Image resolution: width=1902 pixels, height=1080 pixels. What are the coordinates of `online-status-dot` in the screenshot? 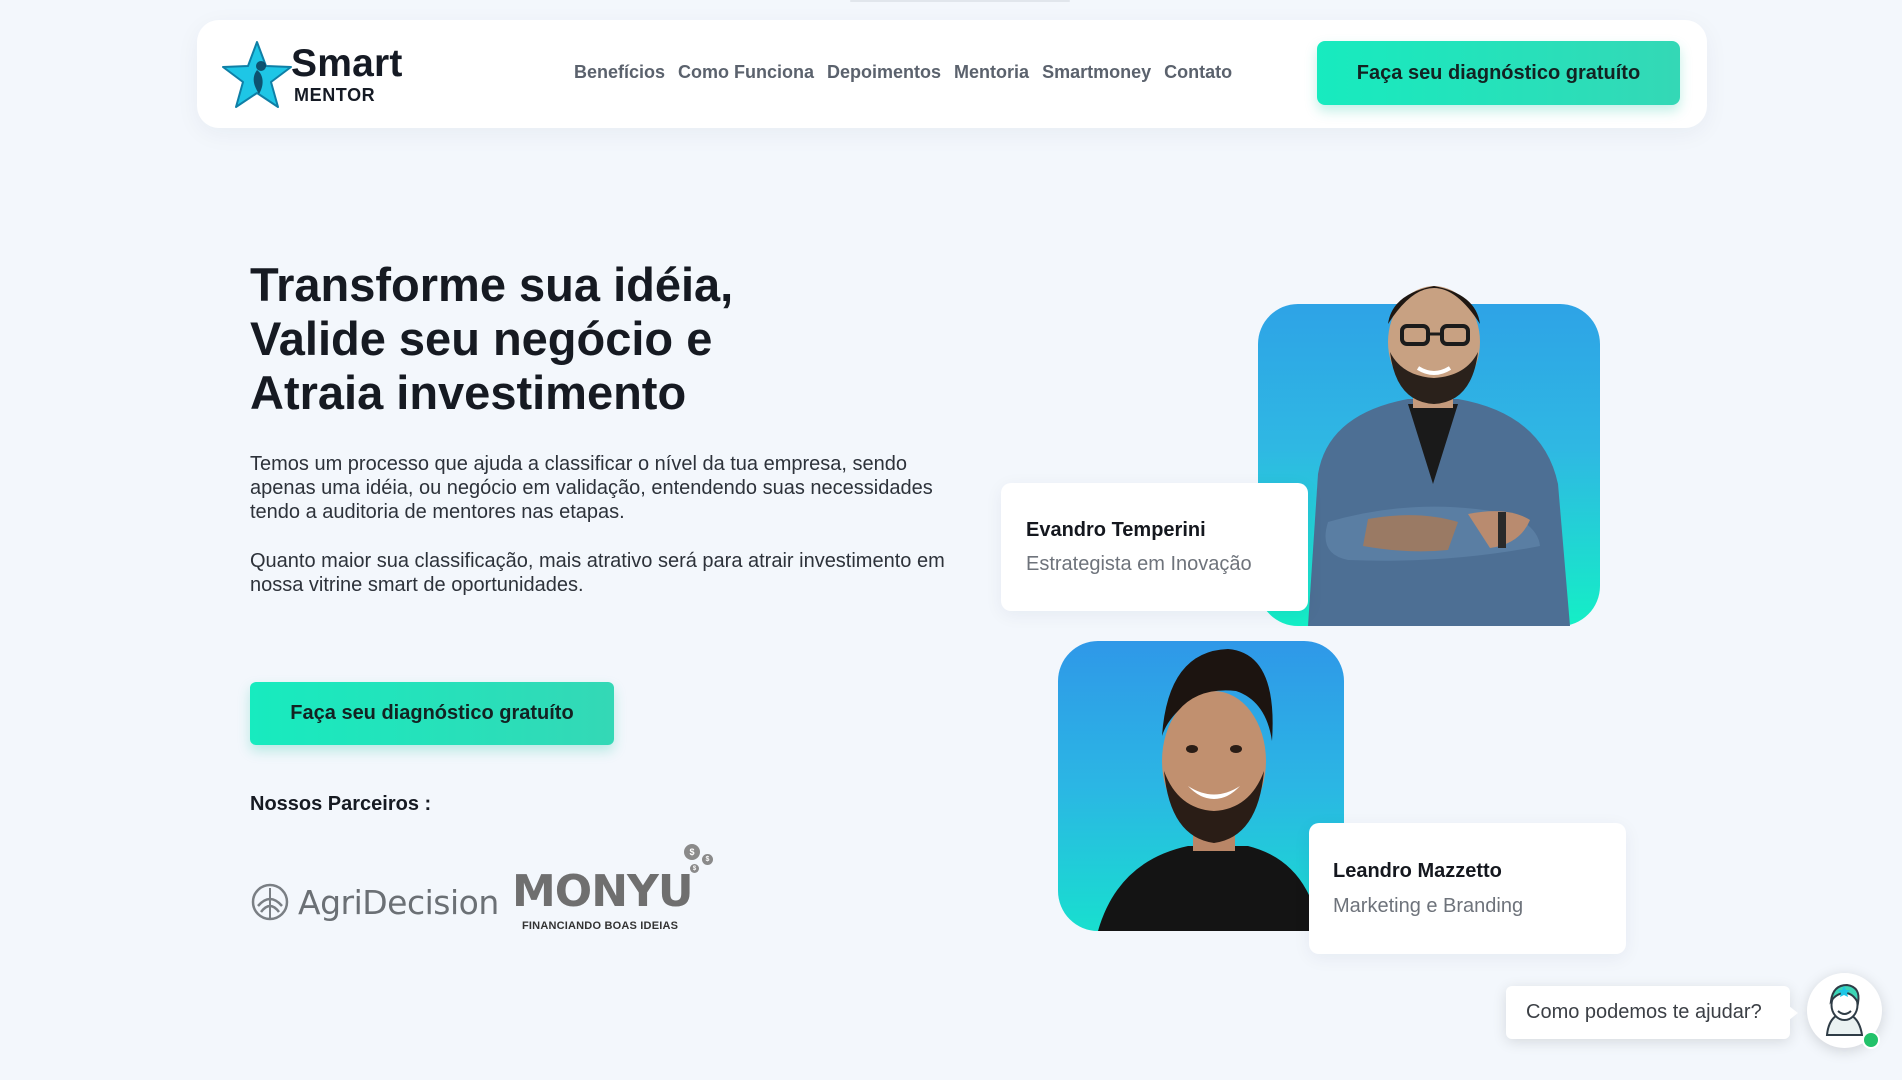 It's located at (1871, 1040).